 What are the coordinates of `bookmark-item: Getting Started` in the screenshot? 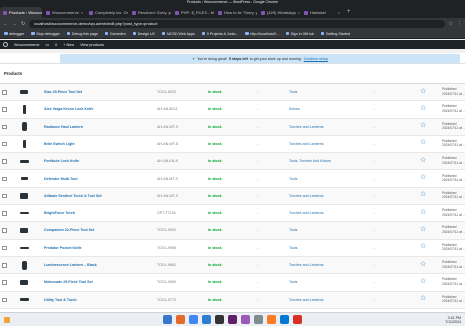 It's located at (335, 34).